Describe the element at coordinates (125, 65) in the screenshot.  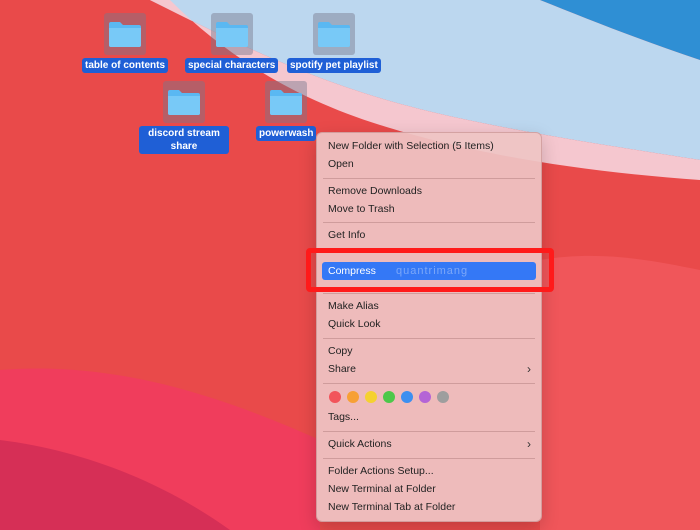
I see `desktop-icon-label: table of contents` at that location.